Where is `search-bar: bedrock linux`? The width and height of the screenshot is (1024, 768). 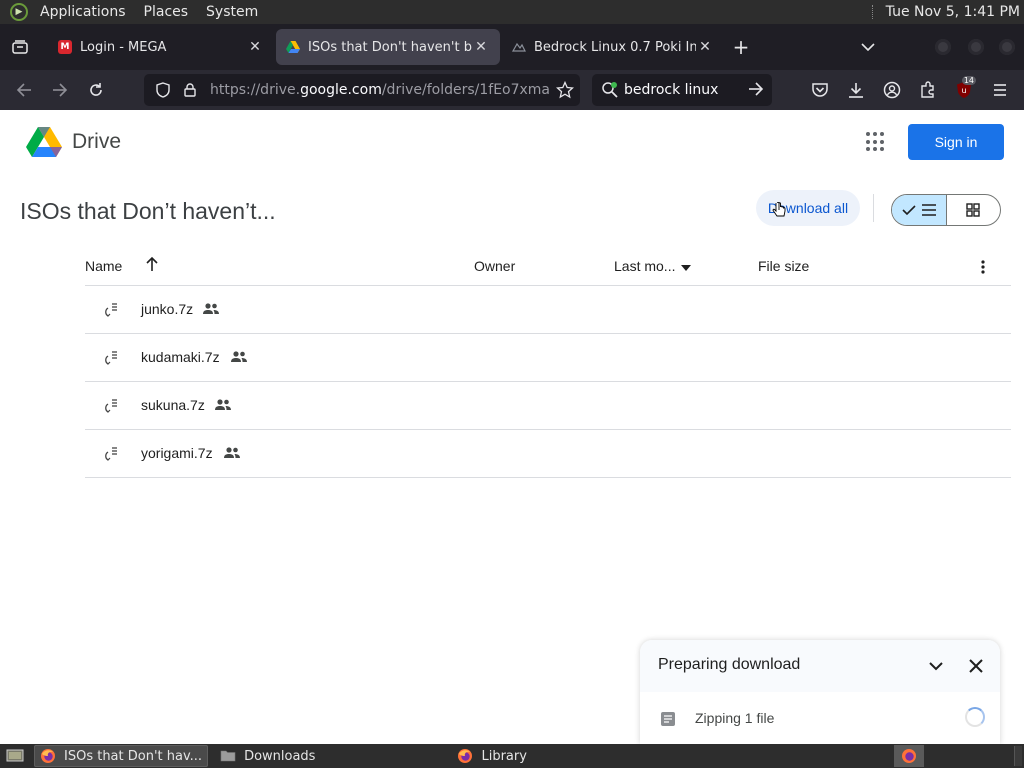
search-bar: bedrock linux is located at coordinates (682, 90).